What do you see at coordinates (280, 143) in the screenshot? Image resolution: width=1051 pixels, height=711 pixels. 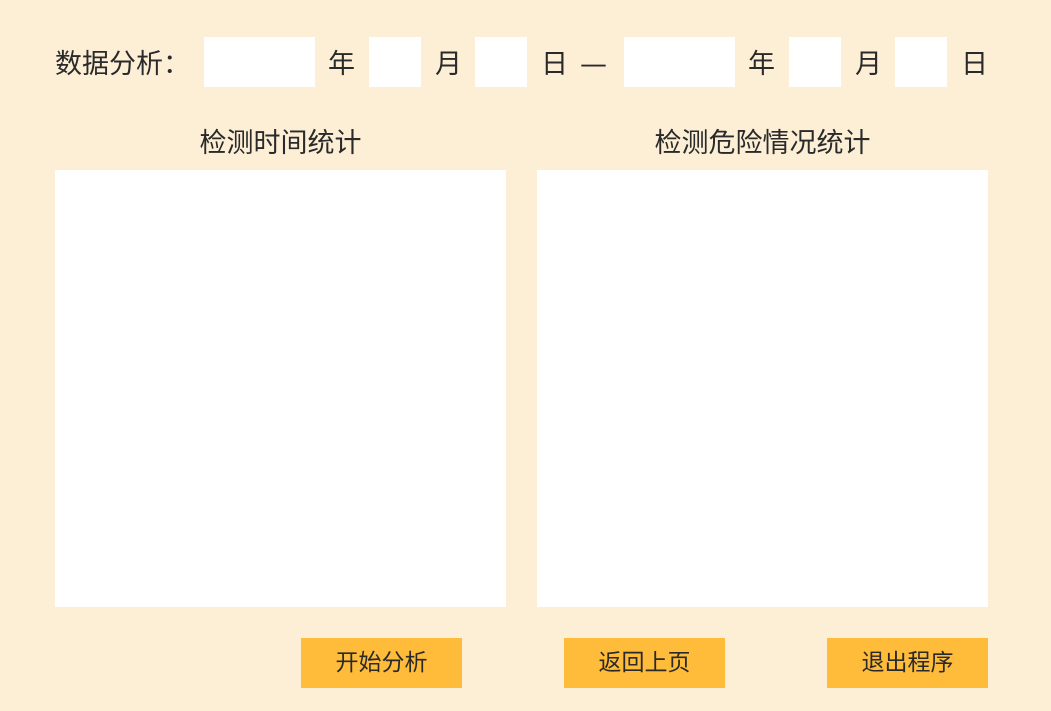 I see `time-stats-title: 检测时间统计` at bounding box center [280, 143].